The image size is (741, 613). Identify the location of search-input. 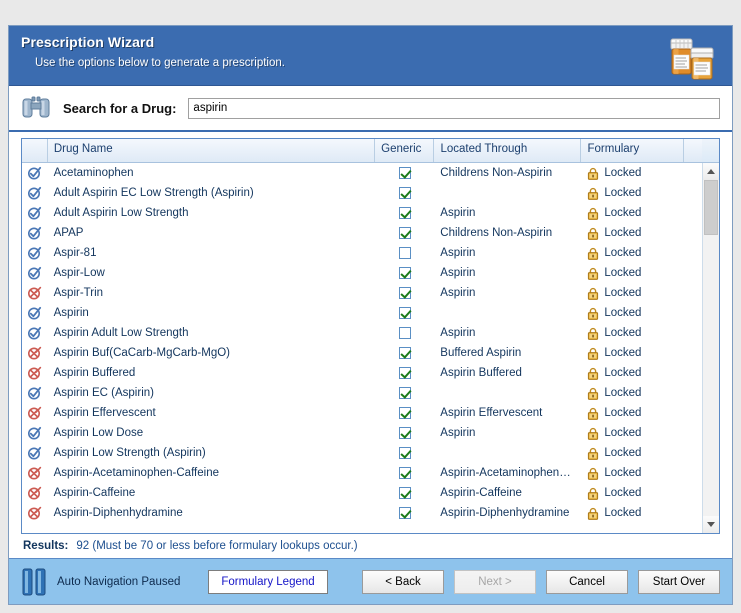
(454, 108).